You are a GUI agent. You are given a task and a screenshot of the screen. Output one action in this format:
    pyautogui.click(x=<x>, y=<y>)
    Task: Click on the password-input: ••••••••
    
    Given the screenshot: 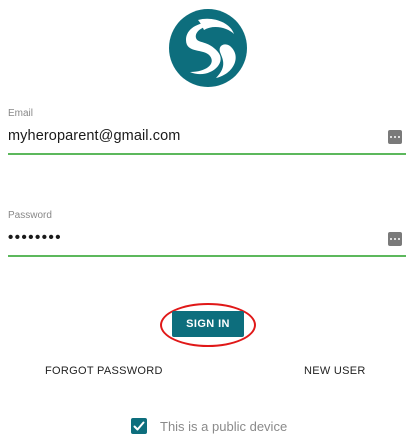 What is the action you would take?
    pyautogui.click(x=35, y=237)
    